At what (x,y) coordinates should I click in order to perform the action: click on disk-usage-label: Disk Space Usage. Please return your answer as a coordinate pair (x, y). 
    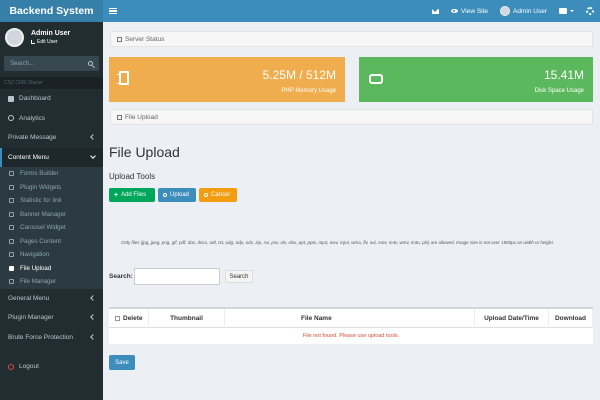
    Looking at the image, I should click on (559, 91).